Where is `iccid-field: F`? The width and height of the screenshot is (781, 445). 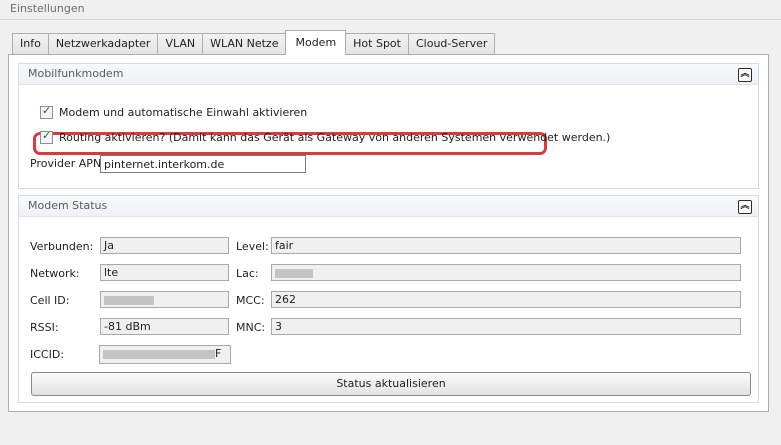 iccid-field: F is located at coordinates (165, 354).